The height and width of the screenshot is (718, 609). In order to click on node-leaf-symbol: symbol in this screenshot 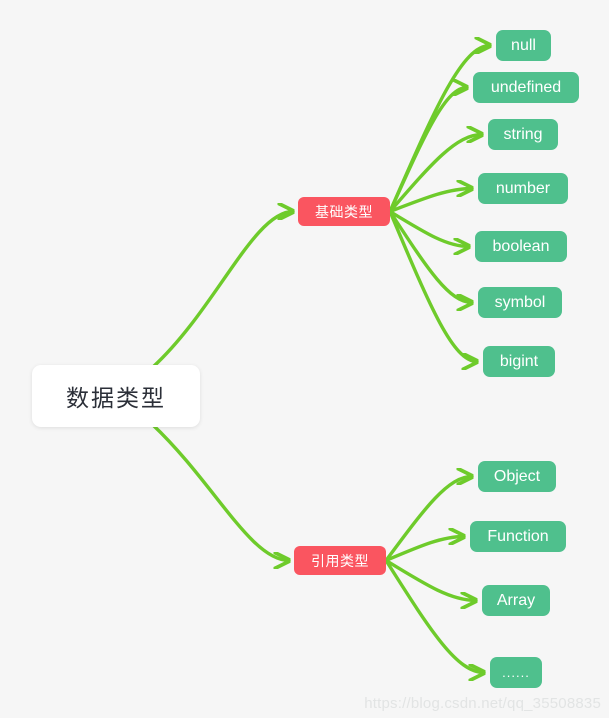, I will do `click(520, 302)`.